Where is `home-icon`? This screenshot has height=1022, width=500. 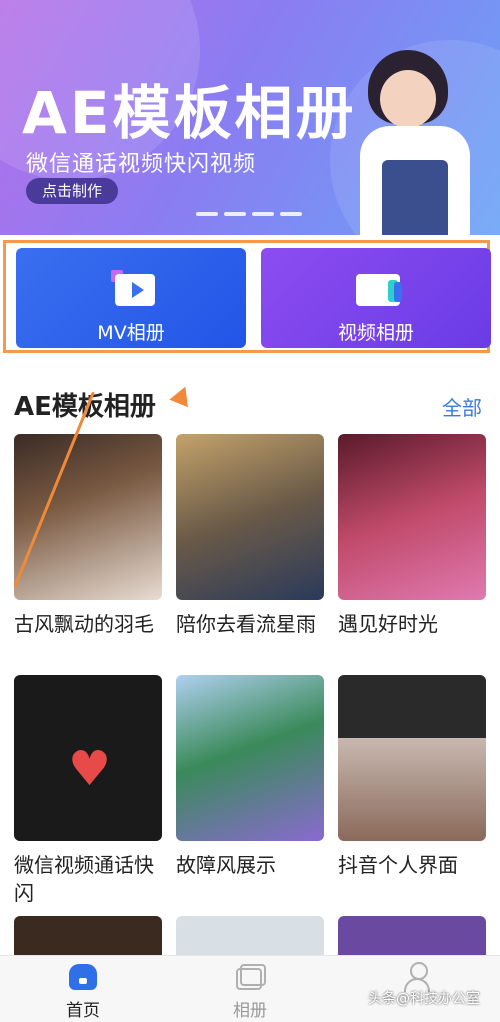
home-icon is located at coordinates (83, 977).